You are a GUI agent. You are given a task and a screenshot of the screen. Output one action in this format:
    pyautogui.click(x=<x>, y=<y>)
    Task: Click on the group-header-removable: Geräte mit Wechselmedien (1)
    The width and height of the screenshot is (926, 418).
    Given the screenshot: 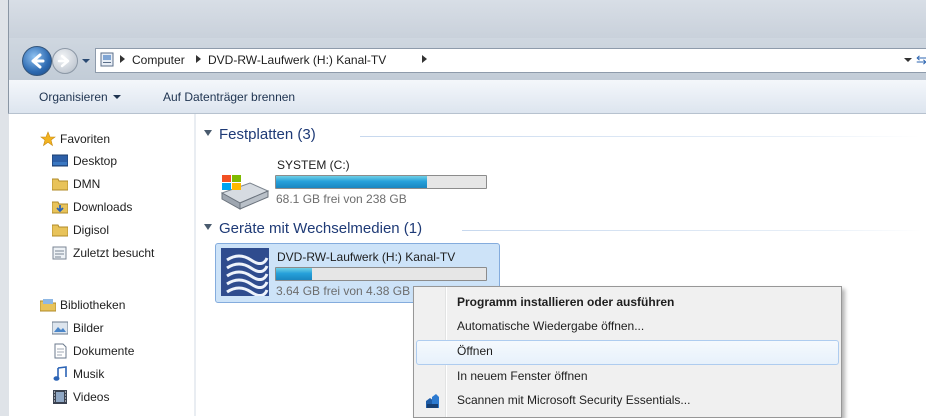 What is the action you would take?
    pyautogui.click(x=313, y=230)
    